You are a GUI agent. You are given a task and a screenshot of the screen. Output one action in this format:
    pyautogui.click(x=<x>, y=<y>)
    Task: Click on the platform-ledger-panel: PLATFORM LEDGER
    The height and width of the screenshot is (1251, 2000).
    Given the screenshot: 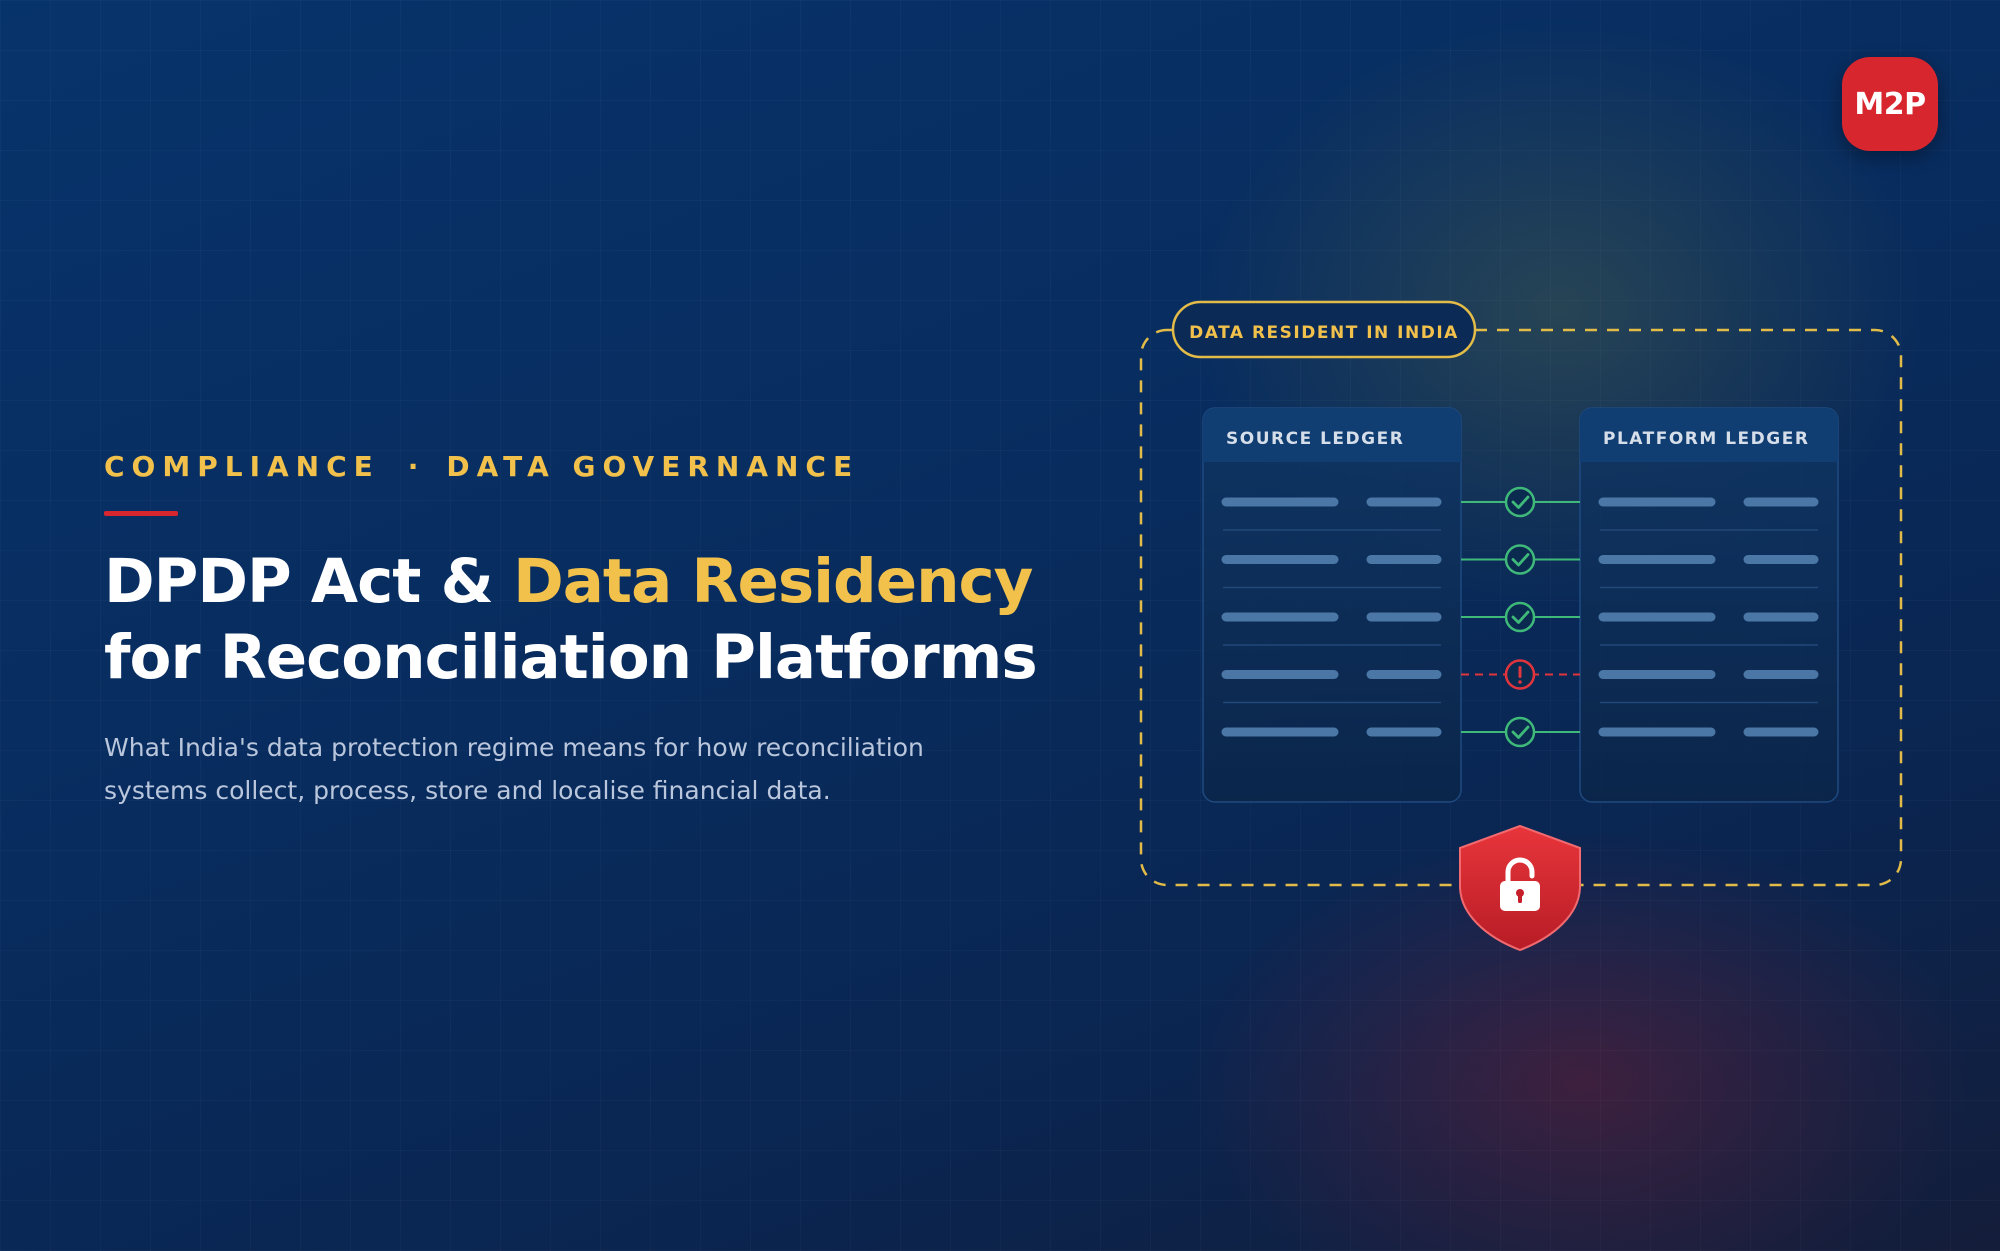 What is the action you would take?
    pyautogui.click(x=1709, y=605)
    